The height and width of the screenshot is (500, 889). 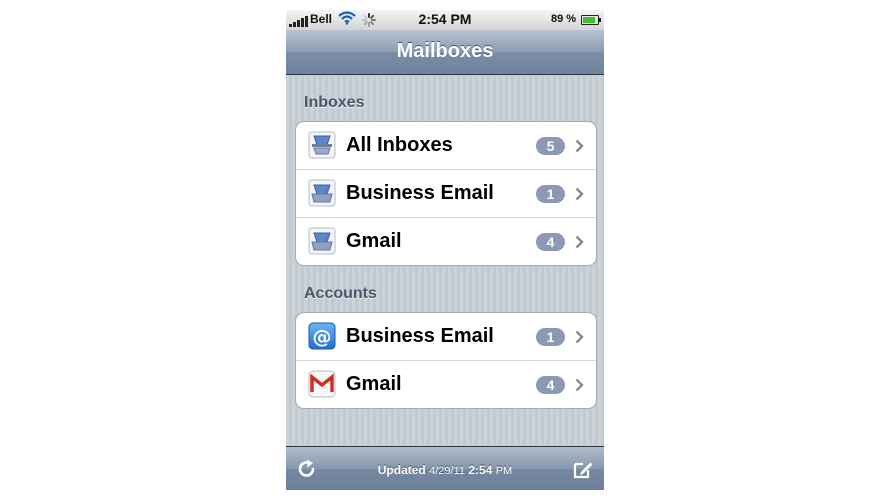 I want to click on battery-icon, so click(x=591, y=20).